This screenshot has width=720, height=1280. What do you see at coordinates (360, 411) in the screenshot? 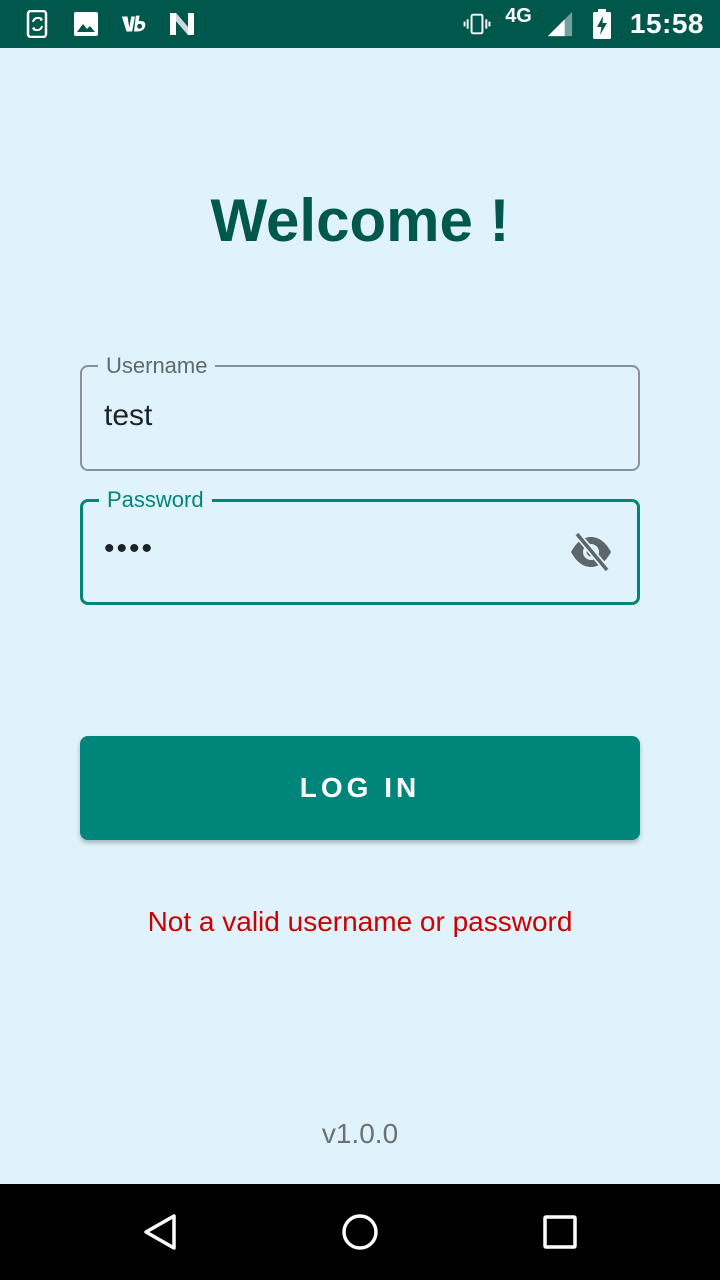
I see `username-field: Username test` at bounding box center [360, 411].